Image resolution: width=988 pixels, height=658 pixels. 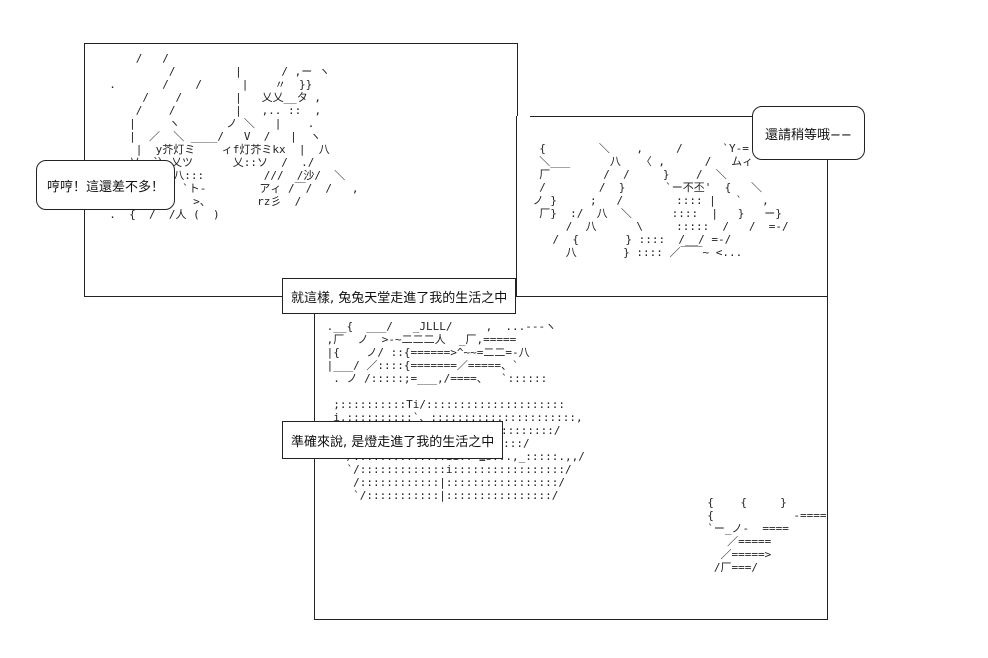 I want to click on caption-box-second: 準確來說, 是燈走進了我的生活之中, so click(x=393, y=440).